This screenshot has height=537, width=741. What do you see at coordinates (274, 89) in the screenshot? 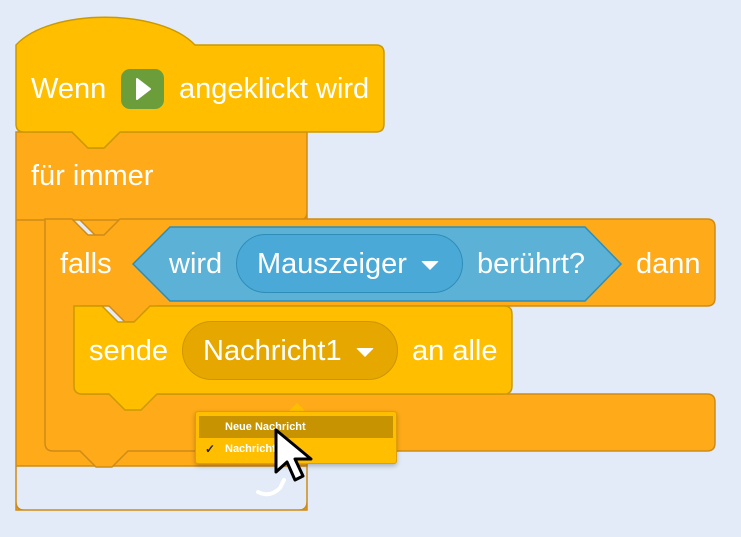
I see `hat-clicked-label: angeklickt wird` at bounding box center [274, 89].